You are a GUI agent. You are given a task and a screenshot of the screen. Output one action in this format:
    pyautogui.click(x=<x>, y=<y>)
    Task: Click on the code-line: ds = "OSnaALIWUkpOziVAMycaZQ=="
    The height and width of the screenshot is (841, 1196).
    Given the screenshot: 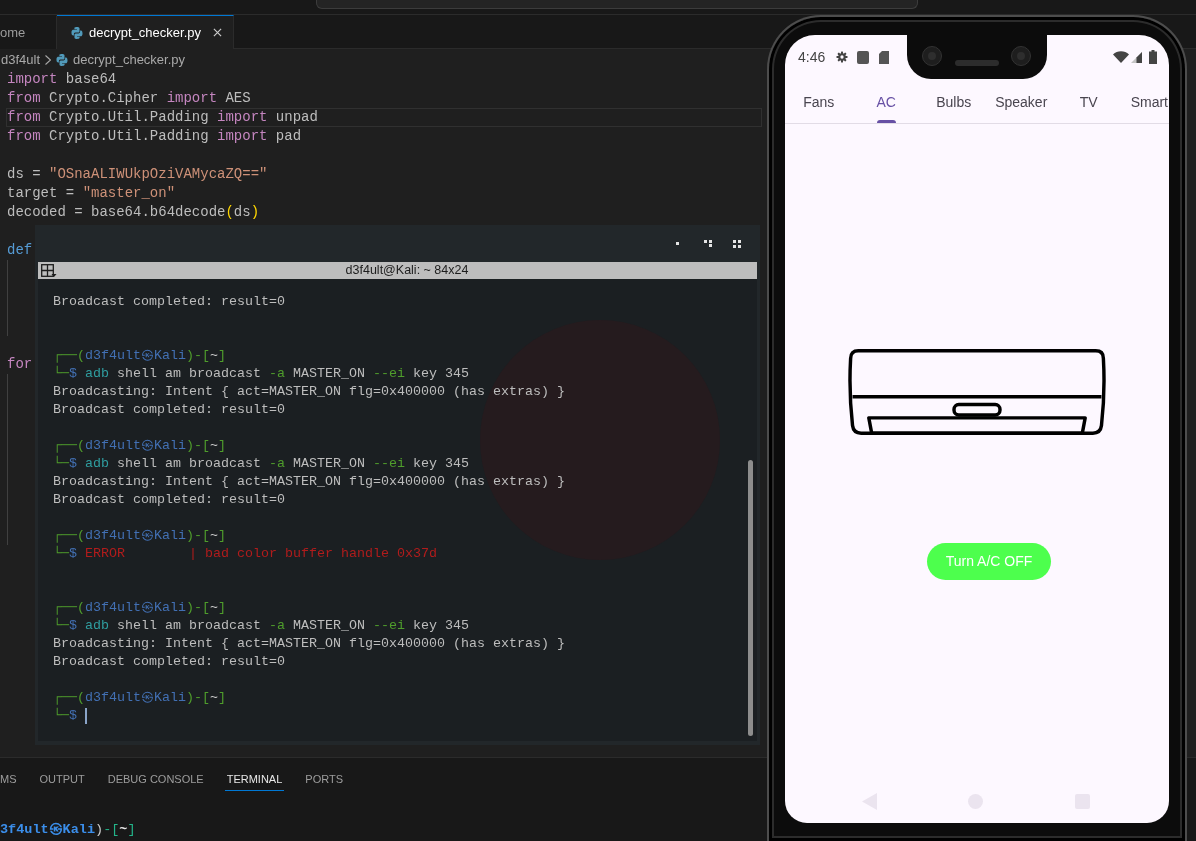 What is the action you would take?
    pyautogui.click(x=137, y=174)
    